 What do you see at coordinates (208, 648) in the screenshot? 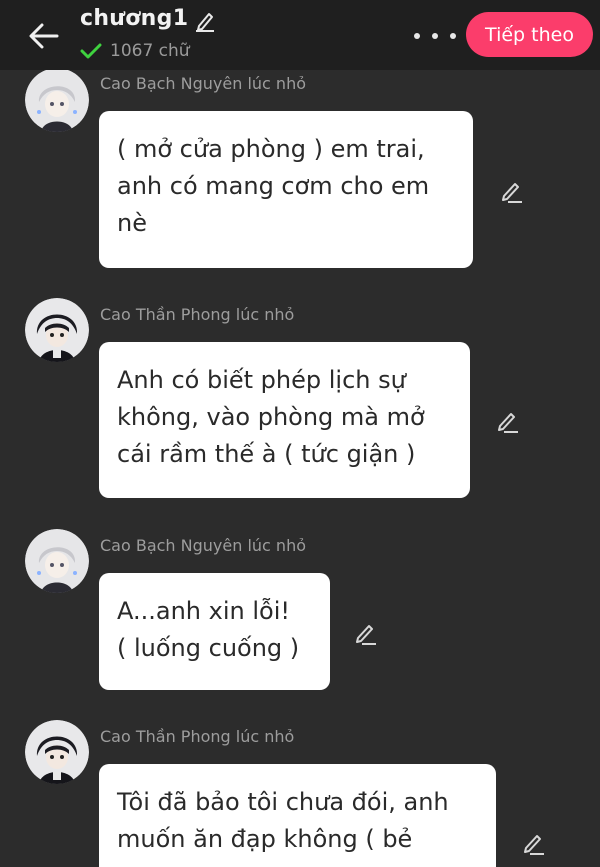
I see `message-line: ( luống cuống )` at bounding box center [208, 648].